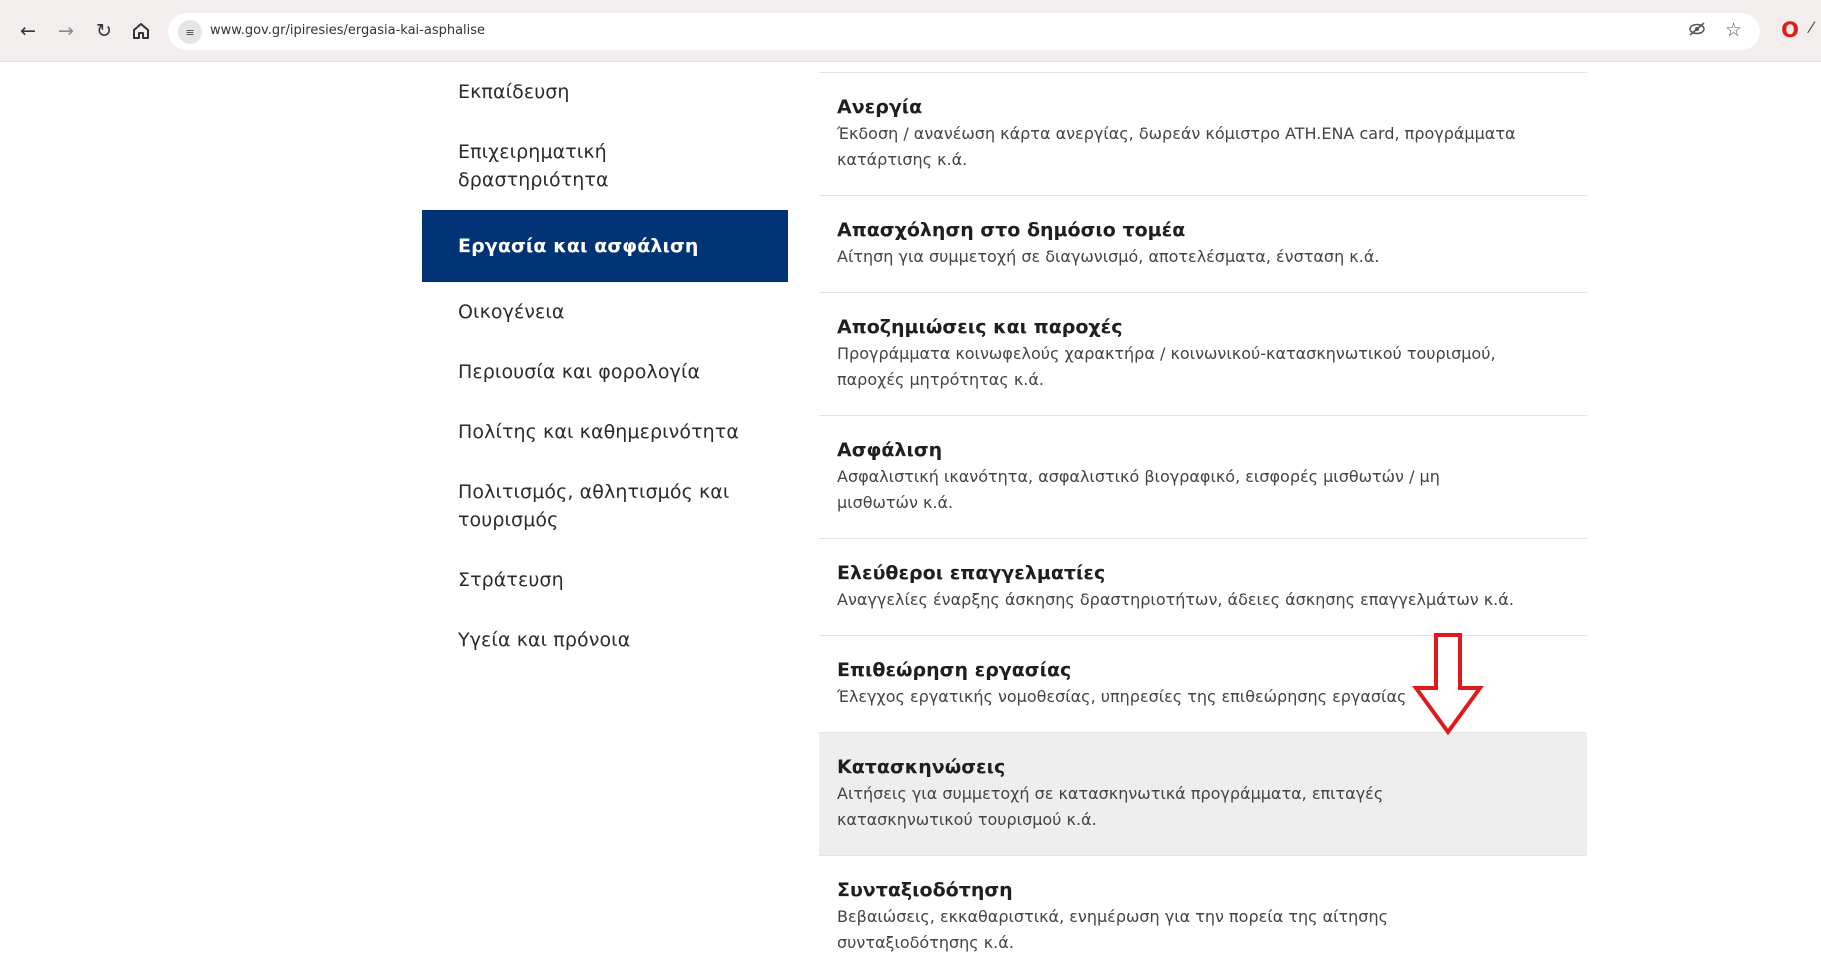 The image size is (1821, 965). What do you see at coordinates (1203, 230) in the screenshot?
I see `service-title: Απασχόληση στο δημόσιο τομέα` at bounding box center [1203, 230].